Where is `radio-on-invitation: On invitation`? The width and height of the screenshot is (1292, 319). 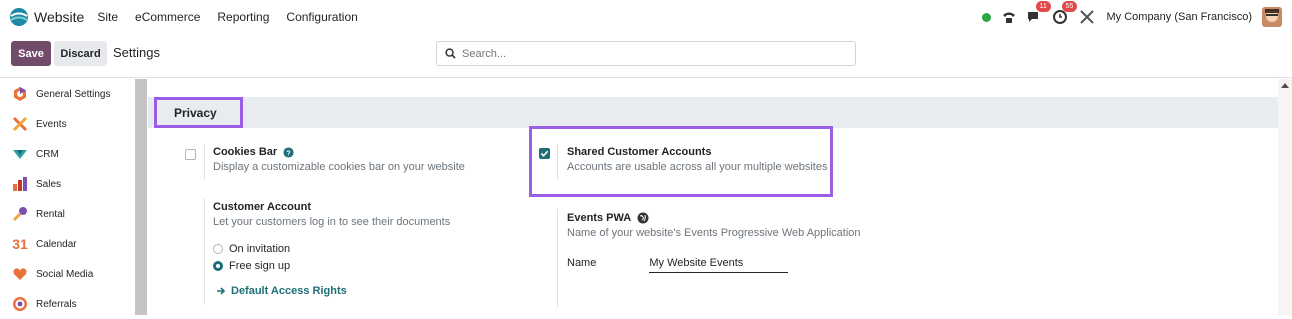
radio-on-invitation: On invitation is located at coordinates (331, 248).